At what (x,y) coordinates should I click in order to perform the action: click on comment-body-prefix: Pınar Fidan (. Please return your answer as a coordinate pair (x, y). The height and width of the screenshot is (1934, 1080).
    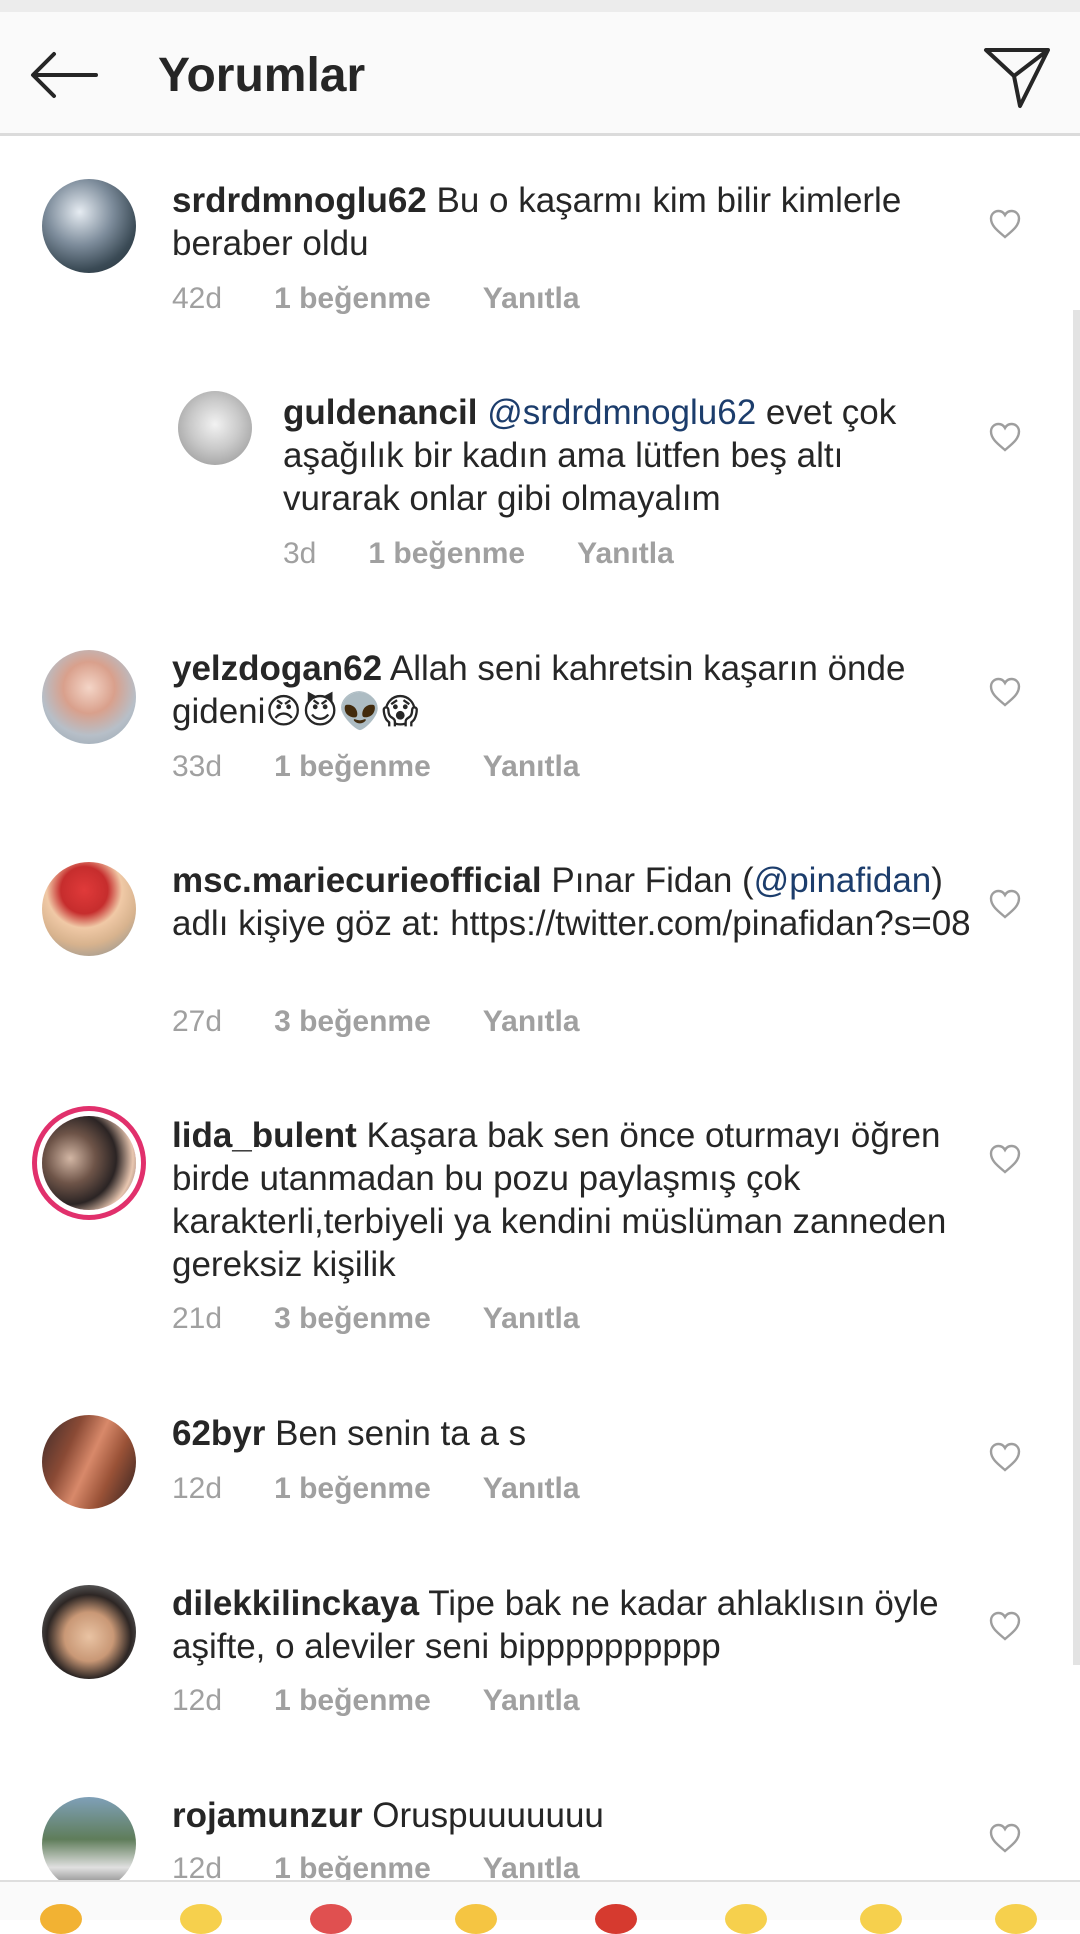
    Looking at the image, I should click on (647, 880).